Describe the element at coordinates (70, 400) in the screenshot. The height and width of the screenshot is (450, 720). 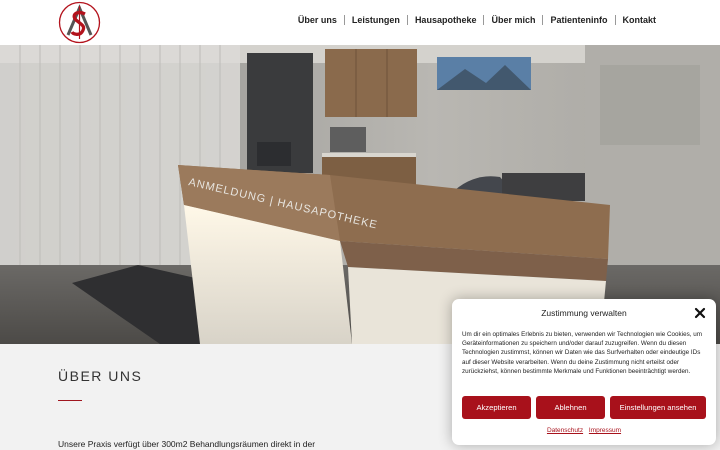
I see `title-underline` at that location.